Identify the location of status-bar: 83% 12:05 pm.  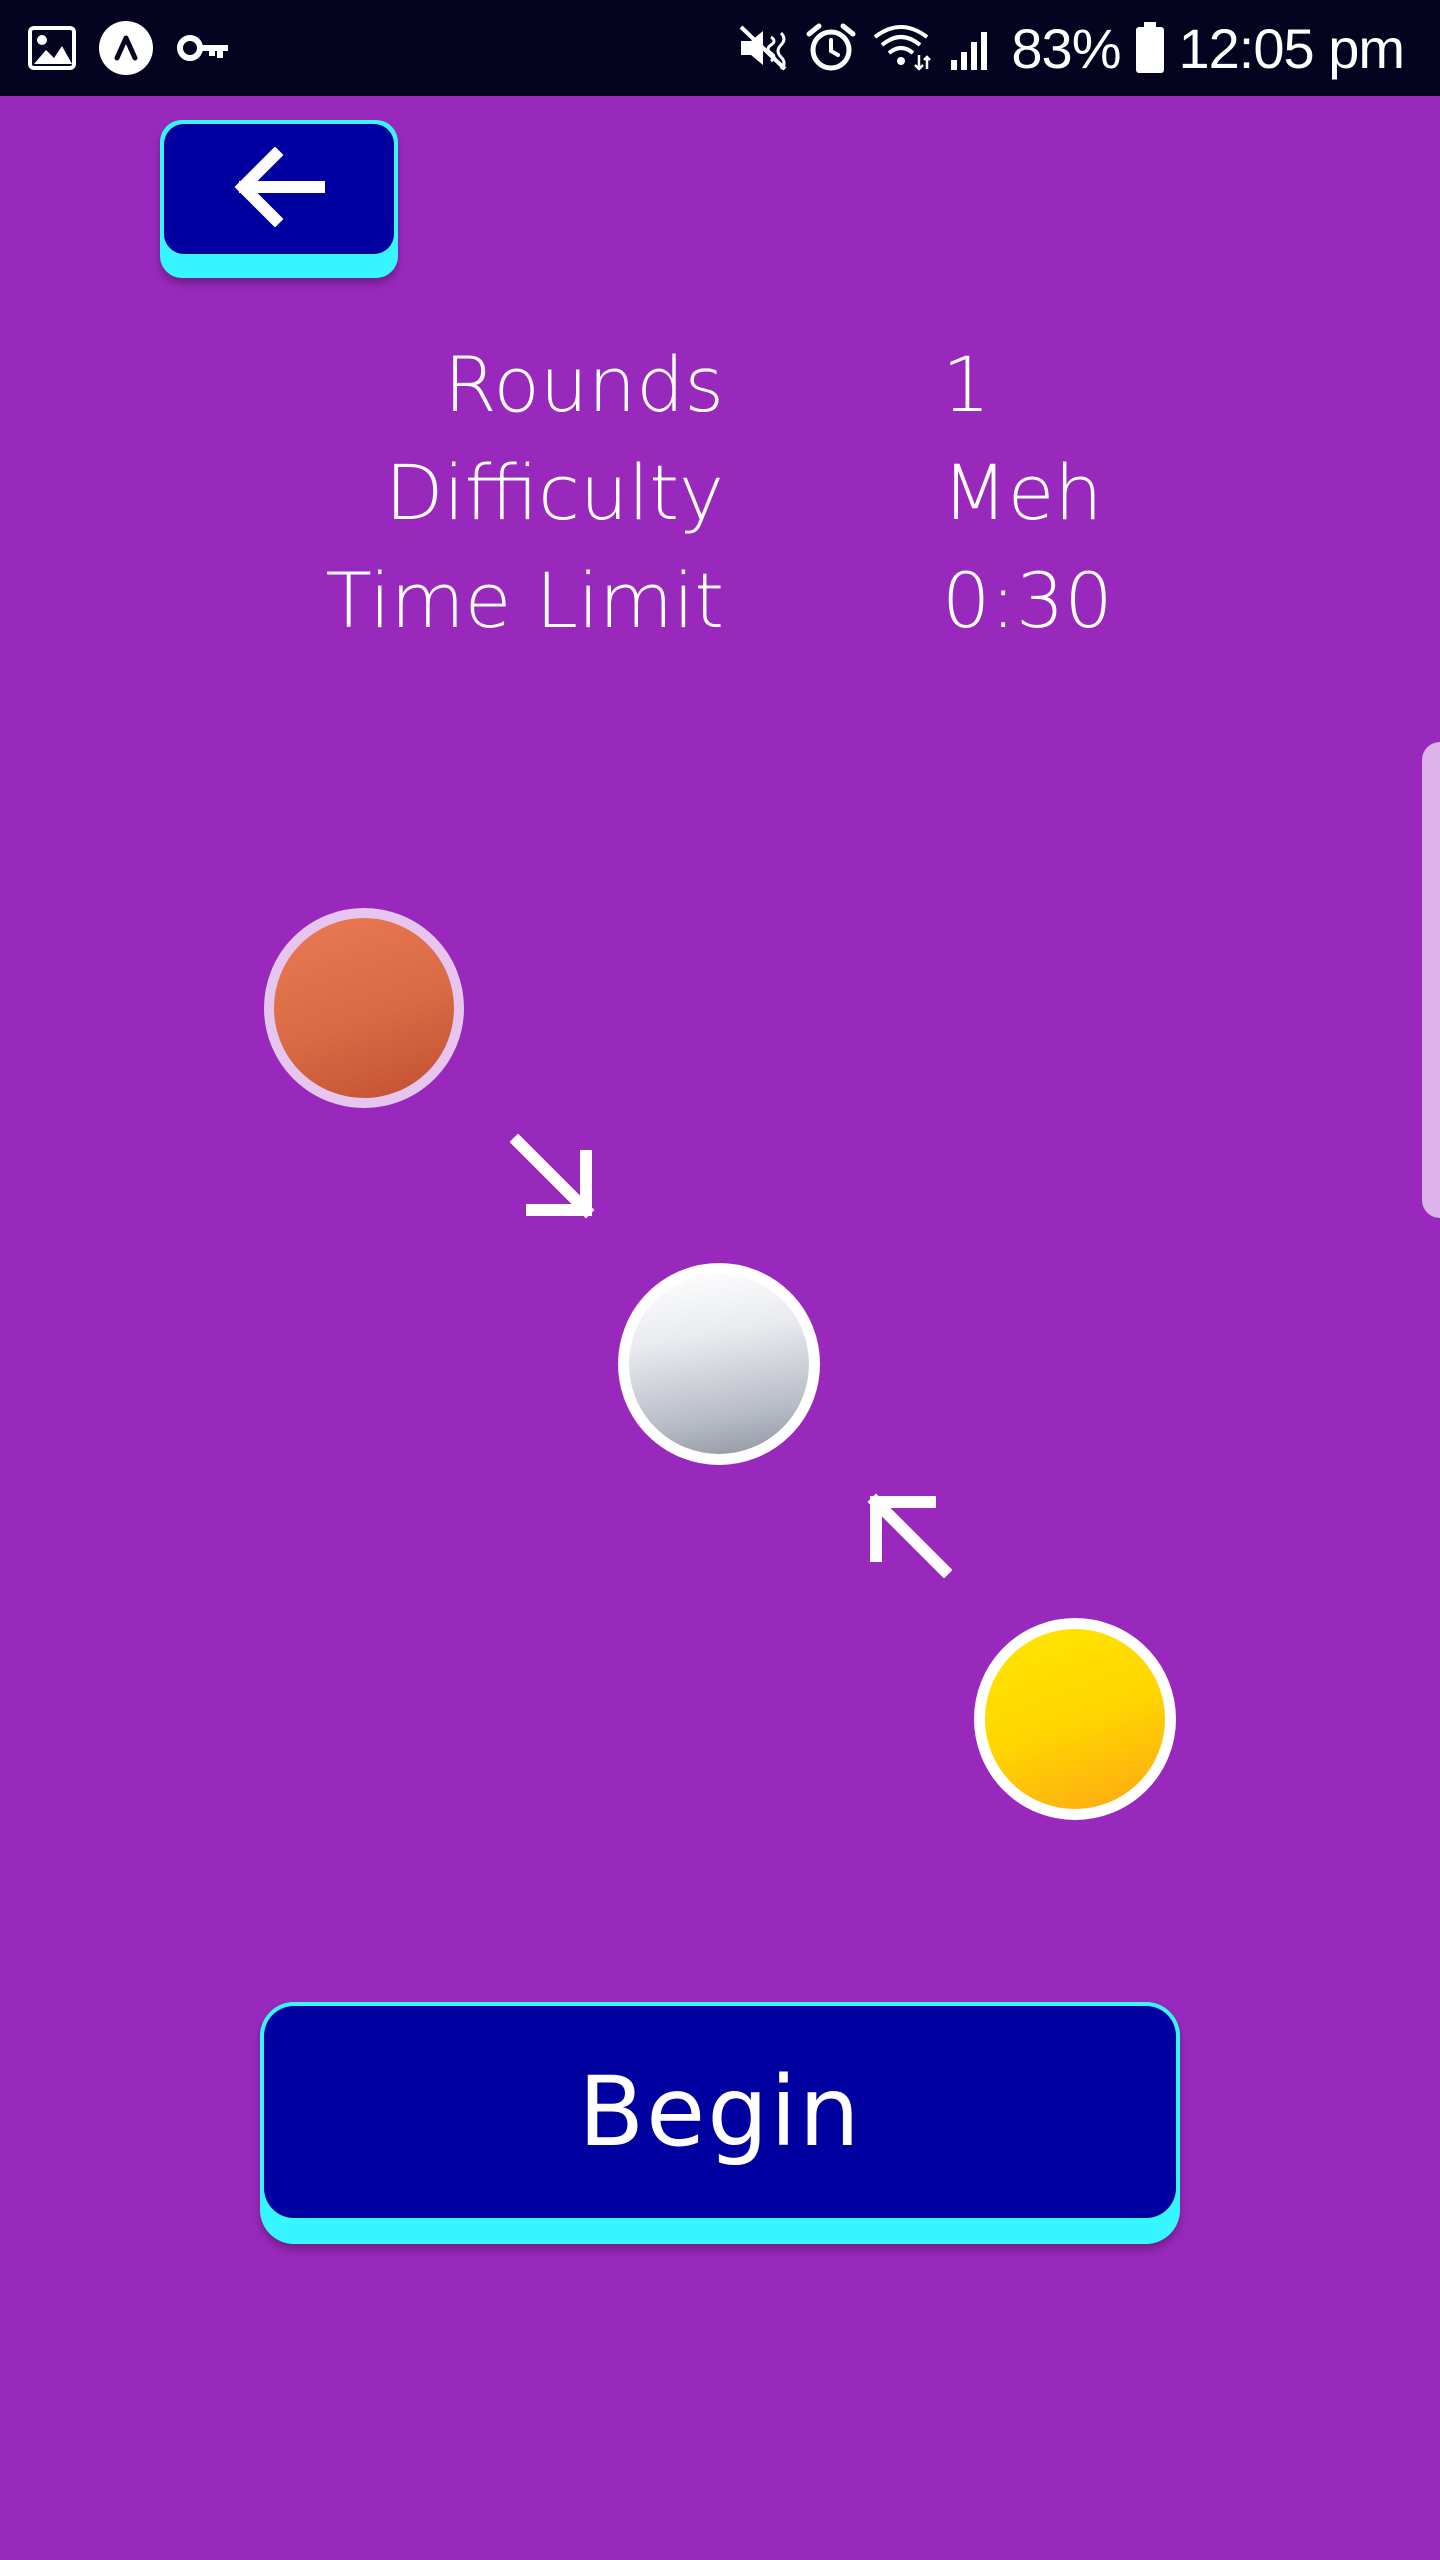
(720, 48).